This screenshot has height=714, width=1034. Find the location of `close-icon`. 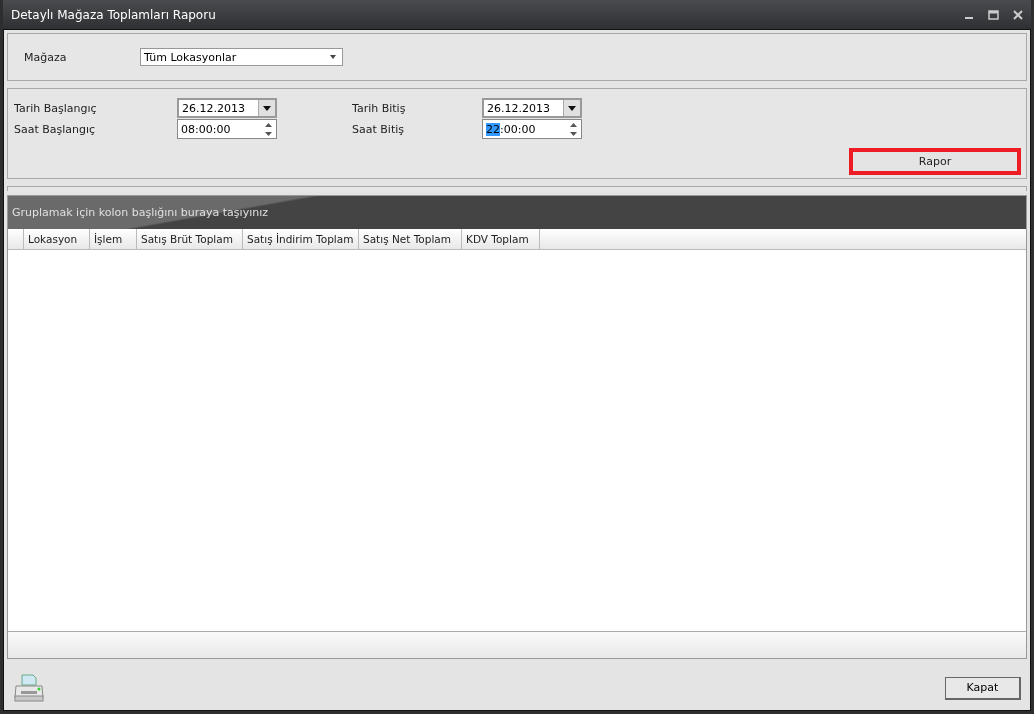

close-icon is located at coordinates (1018, 14).